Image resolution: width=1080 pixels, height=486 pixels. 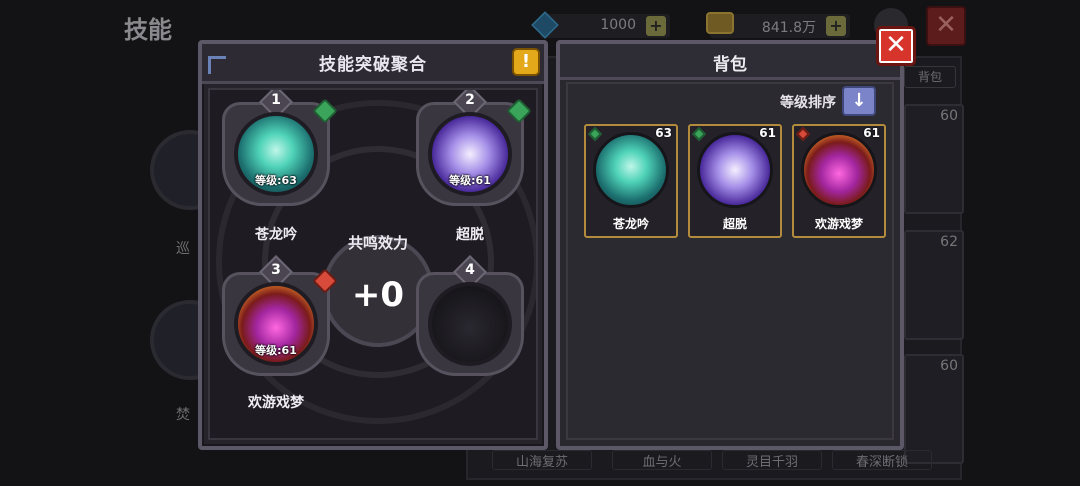 I want to click on fusion-title: 技能突破聚合, so click(x=373, y=65).